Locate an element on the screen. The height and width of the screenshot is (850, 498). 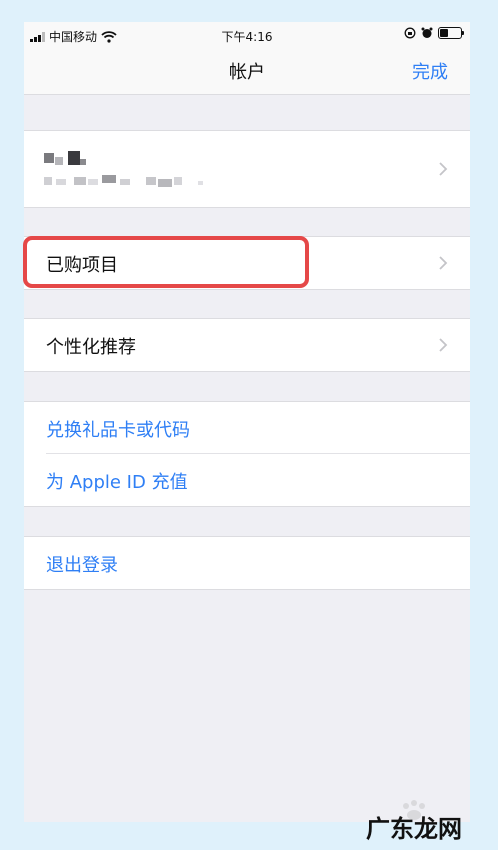
sign-out-row: 退出登录 is located at coordinates (247, 563).